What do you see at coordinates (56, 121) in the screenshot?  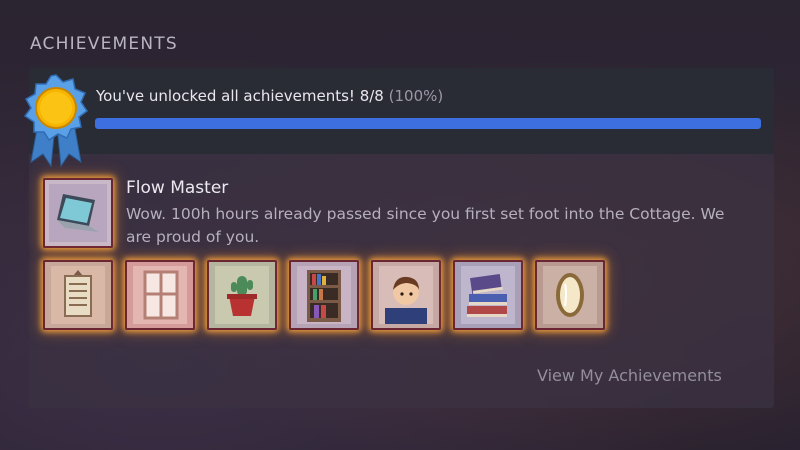 I see `award-ribbon-icon` at bounding box center [56, 121].